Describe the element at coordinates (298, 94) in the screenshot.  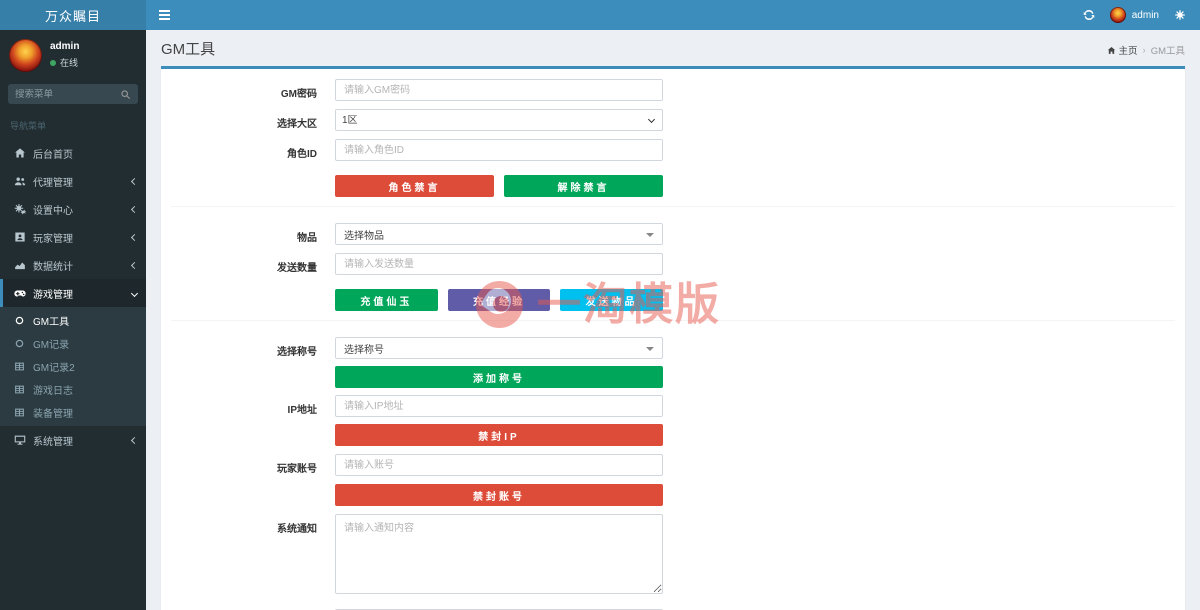
I see `gm-password-label: GM密码` at that location.